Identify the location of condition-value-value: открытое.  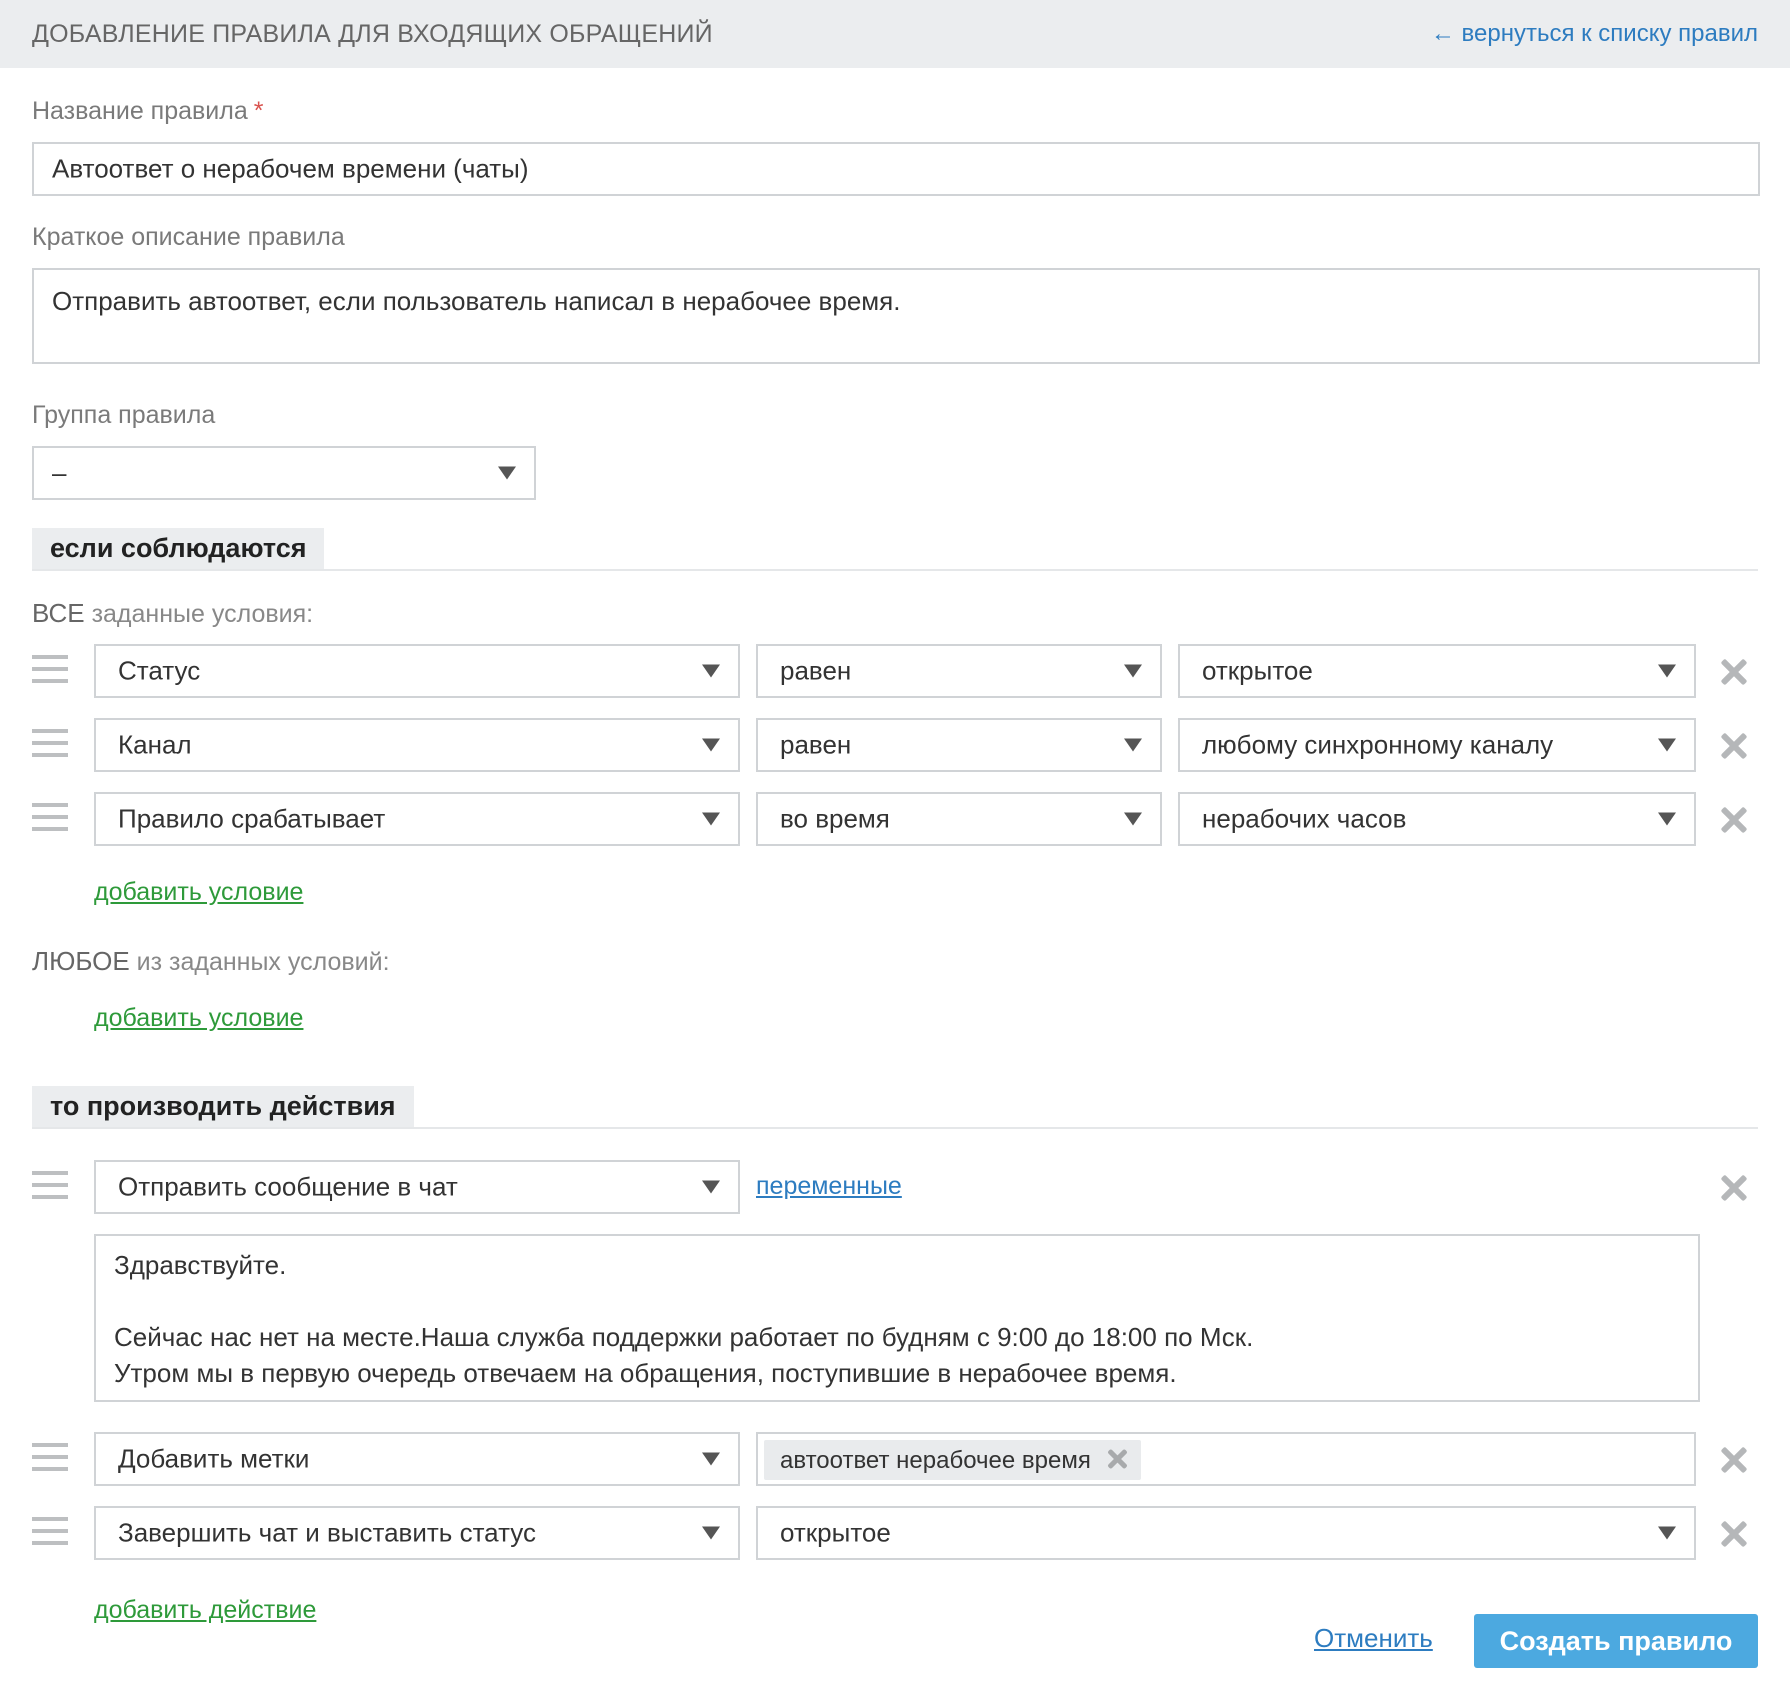
(1257, 670).